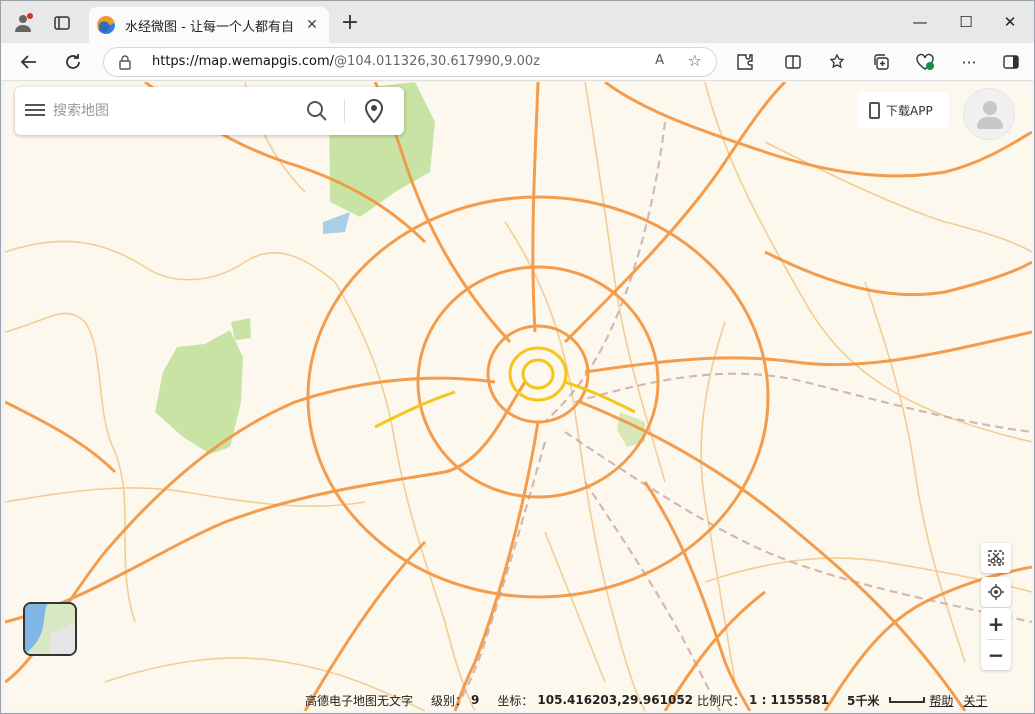 The height and width of the screenshot is (714, 1035). Describe the element at coordinates (966, 22) in the screenshot. I see `maximize-button: ☐` at that location.